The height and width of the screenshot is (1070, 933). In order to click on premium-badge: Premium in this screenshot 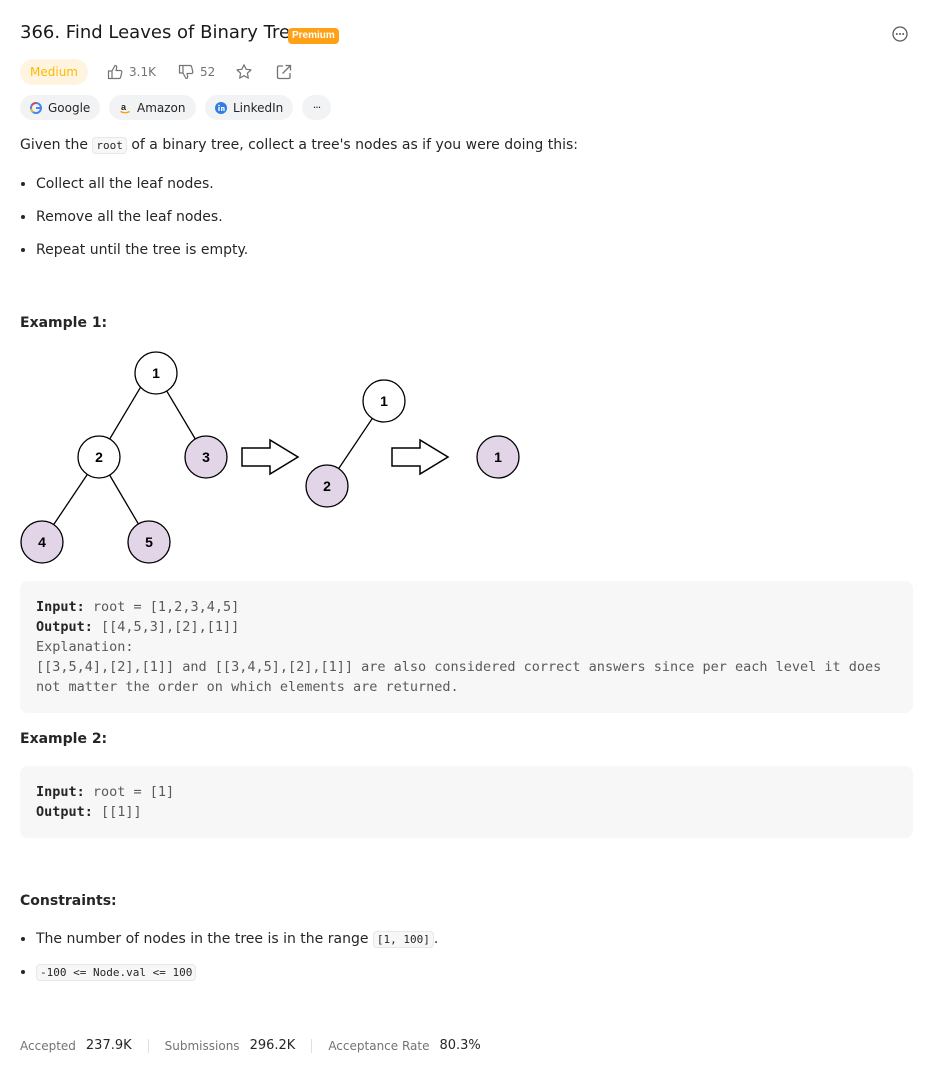, I will do `click(313, 36)`.